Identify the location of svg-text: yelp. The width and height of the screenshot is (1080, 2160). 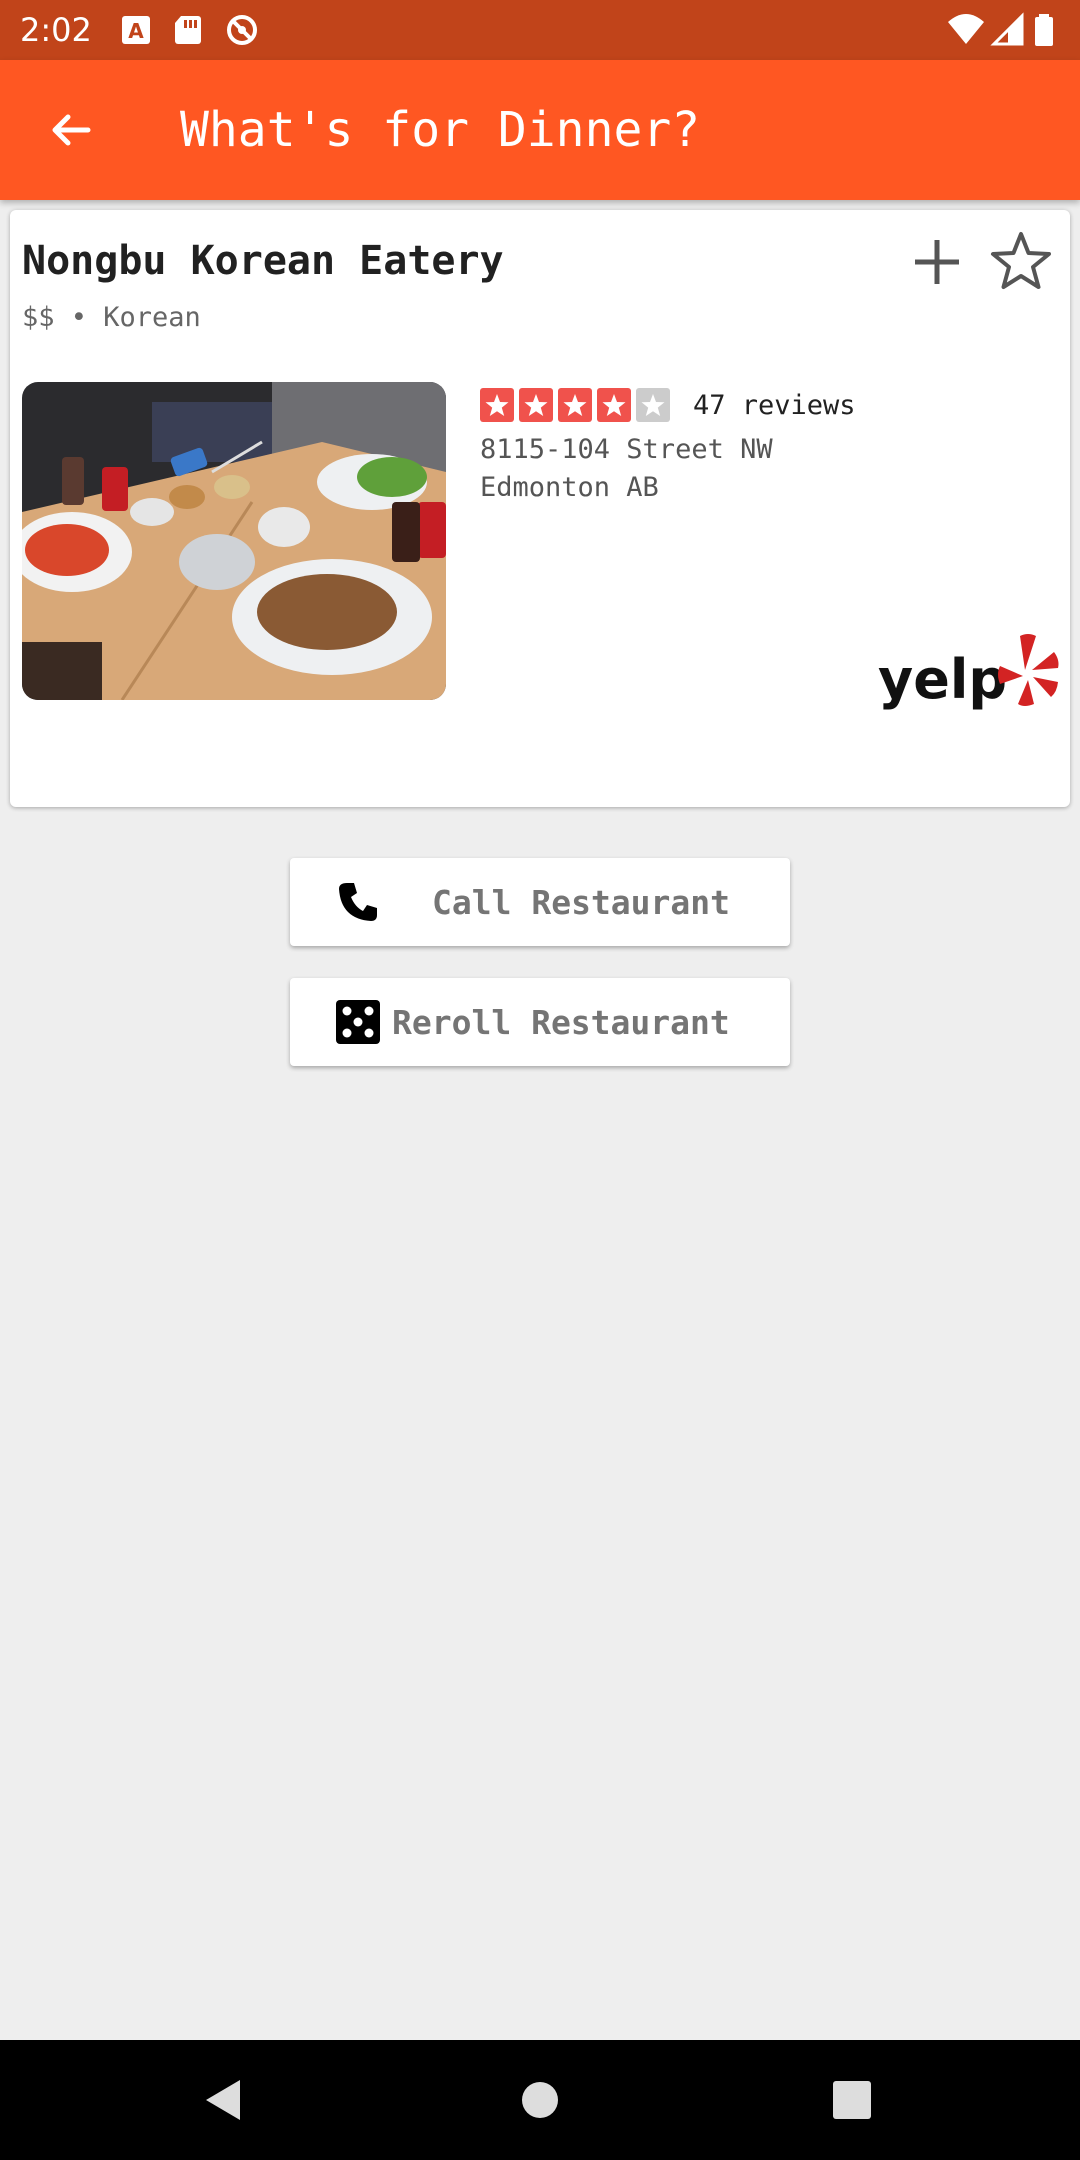
(942, 679).